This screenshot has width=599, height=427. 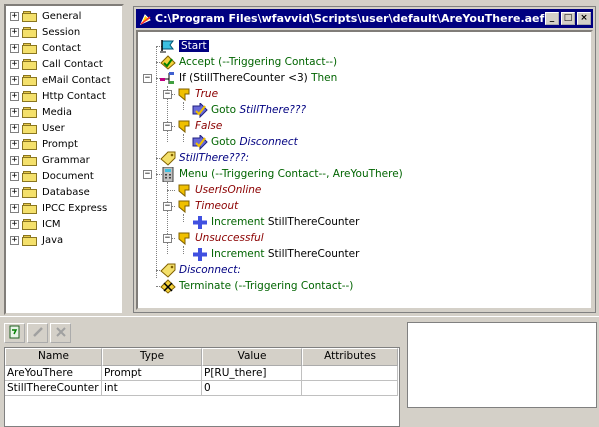 What do you see at coordinates (313, 254) in the screenshot?
I see `increment-variable: StillThereCounter` at bounding box center [313, 254].